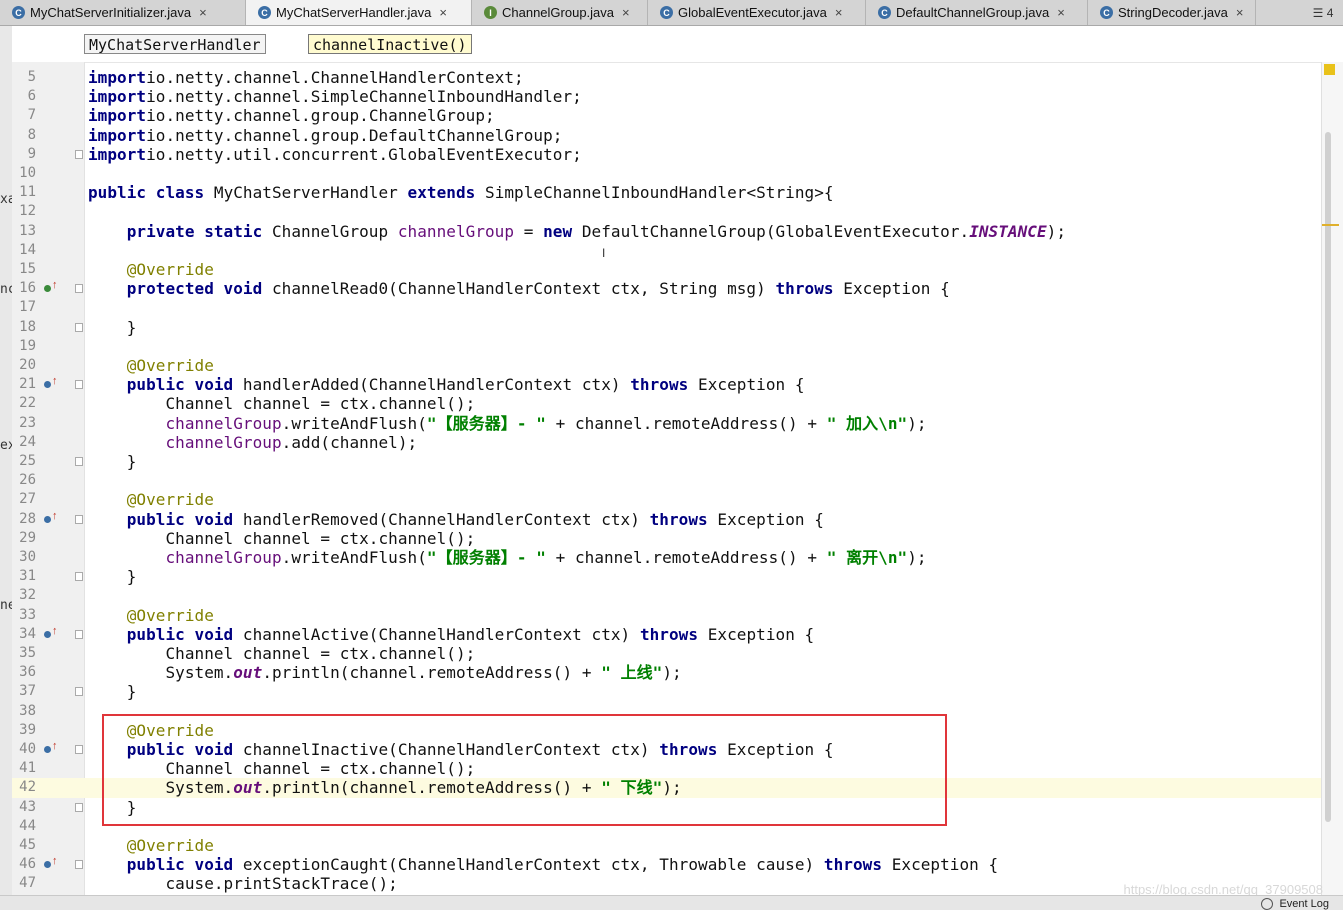 The width and height of the screenshot is (1343, 910). I want to click on code-token: MyChatServerHandler, so click(306, 193).